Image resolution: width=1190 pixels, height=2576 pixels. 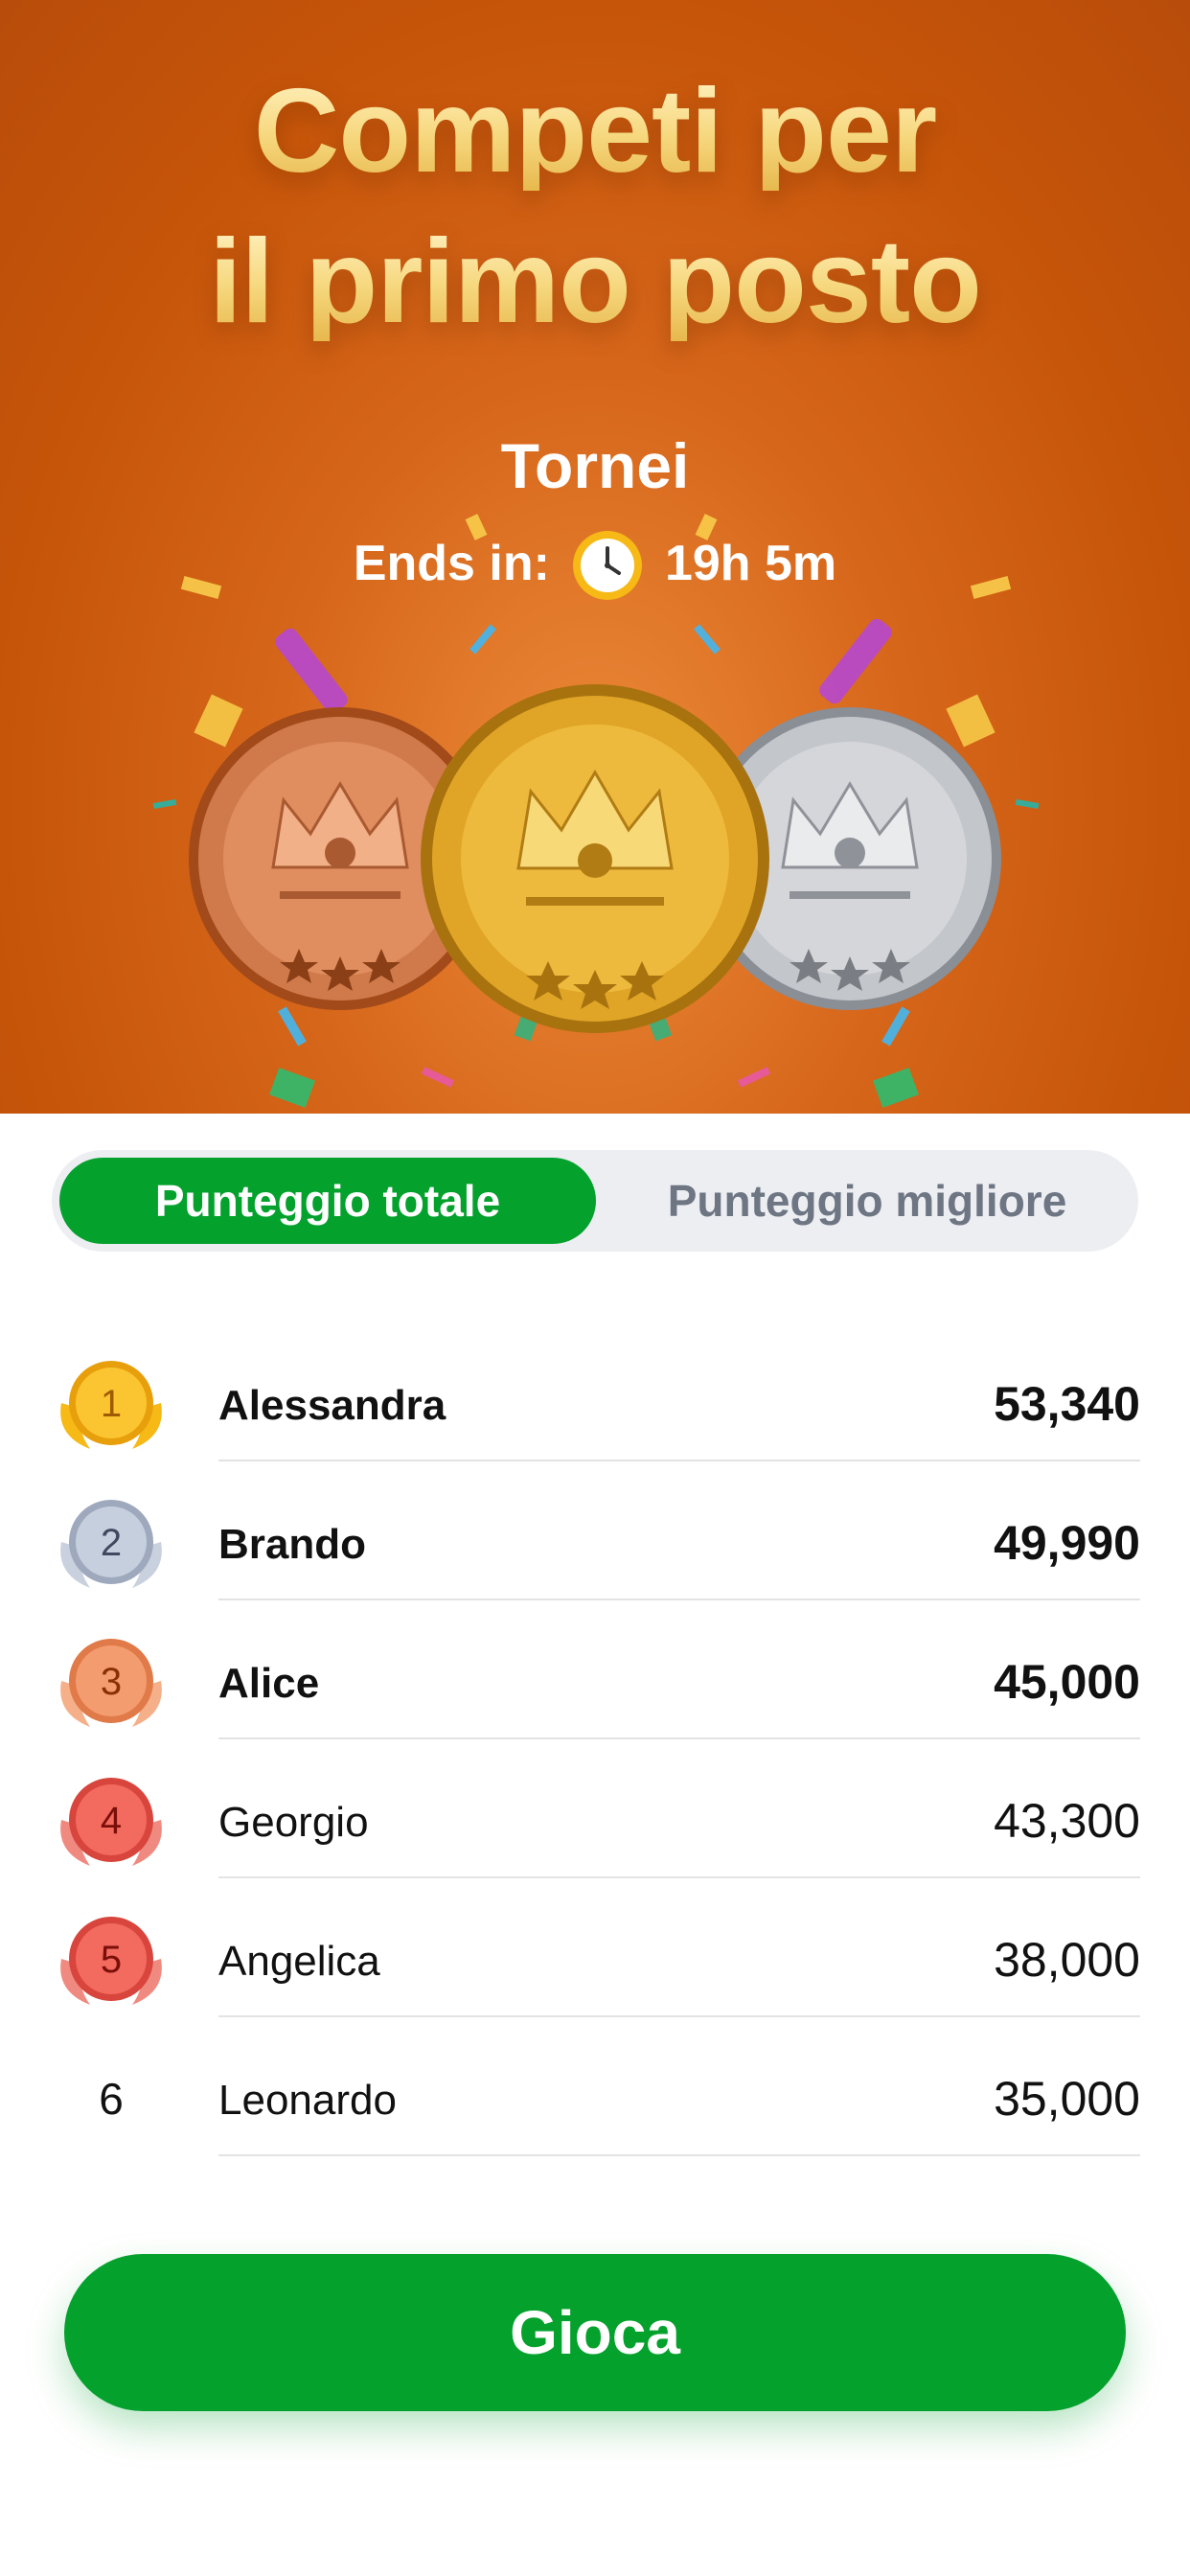 I want to click on rank-number: 4, so click(x=111, y=1821).